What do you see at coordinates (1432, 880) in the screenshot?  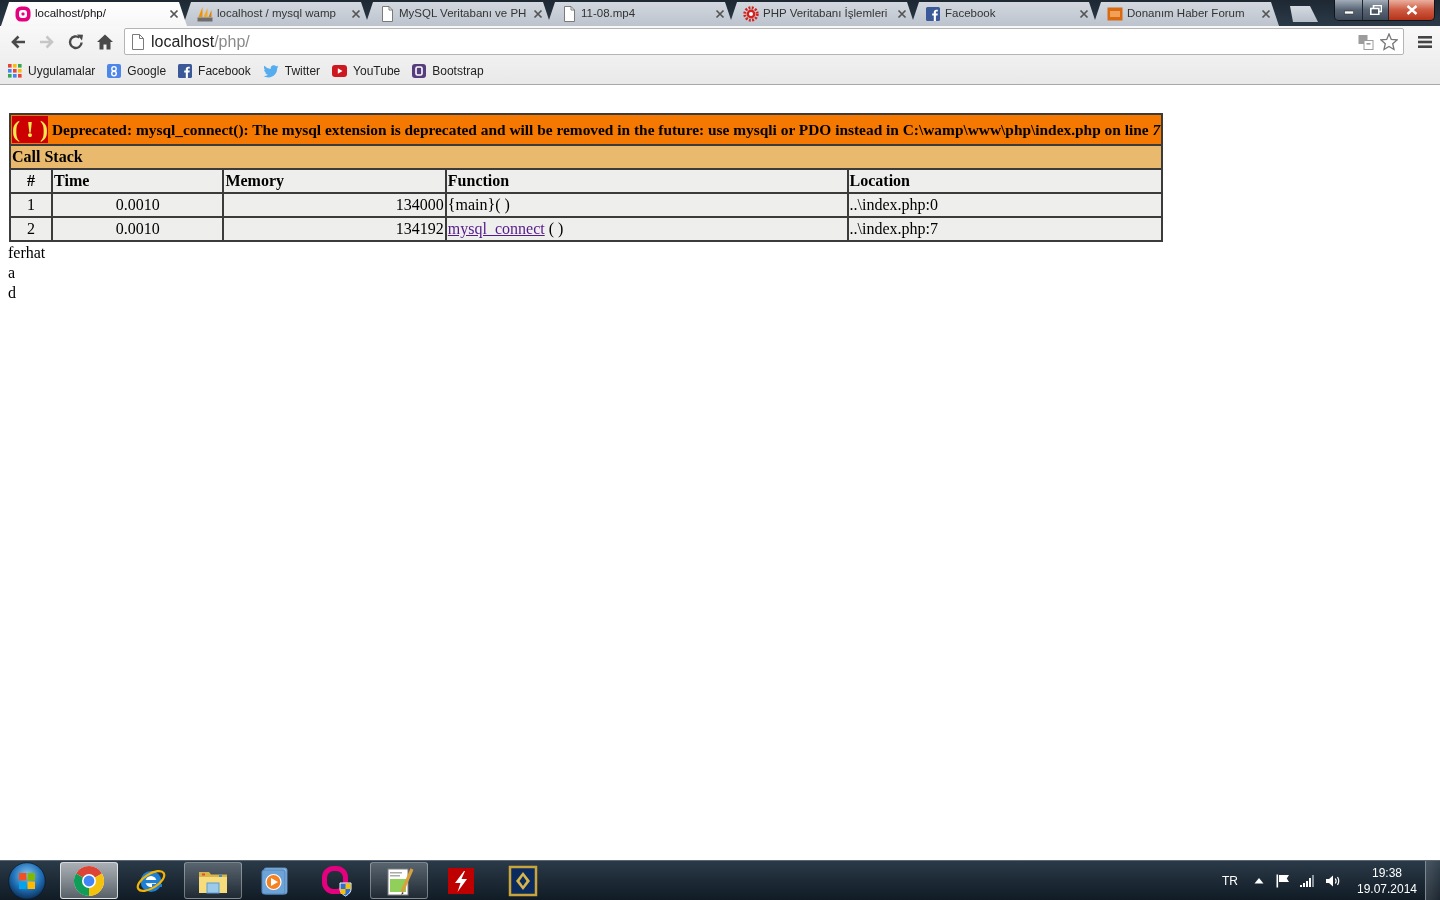 I see `show-desktop-button` at bounding box center [1432, 880].